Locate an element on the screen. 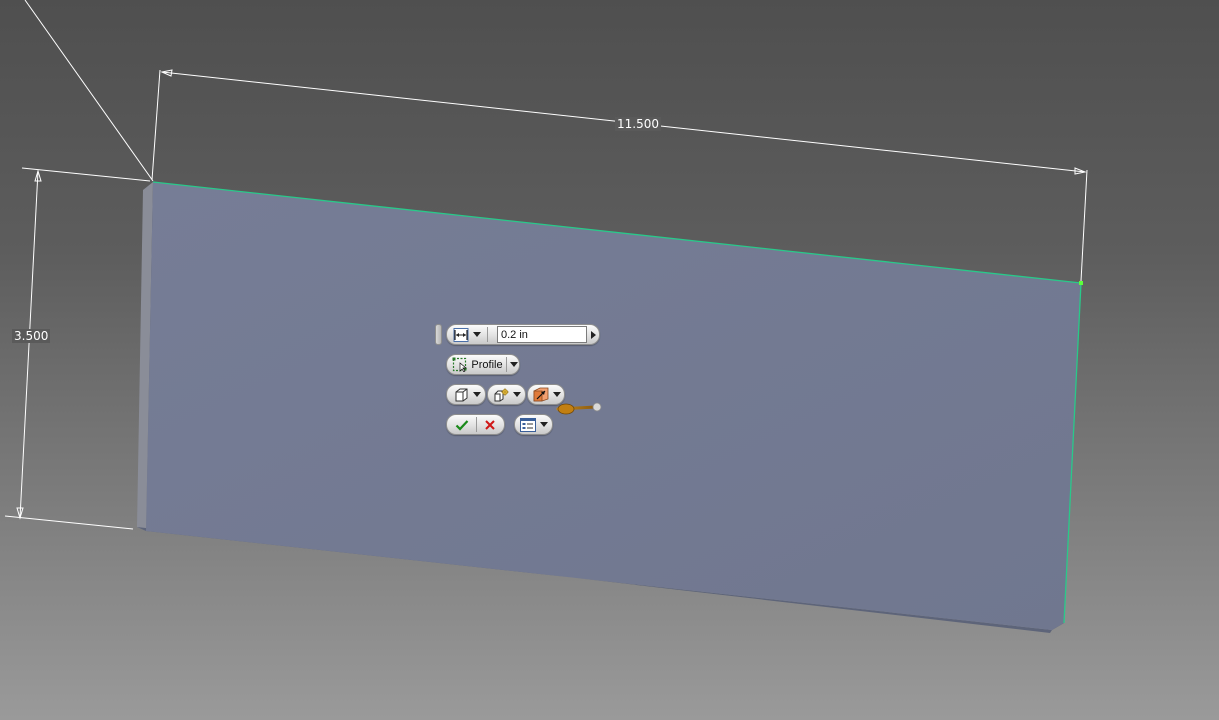 Image resolution: width=1219 pixels, height=720 pixels. dialog-options-icon is located at coordinates (528, 424).